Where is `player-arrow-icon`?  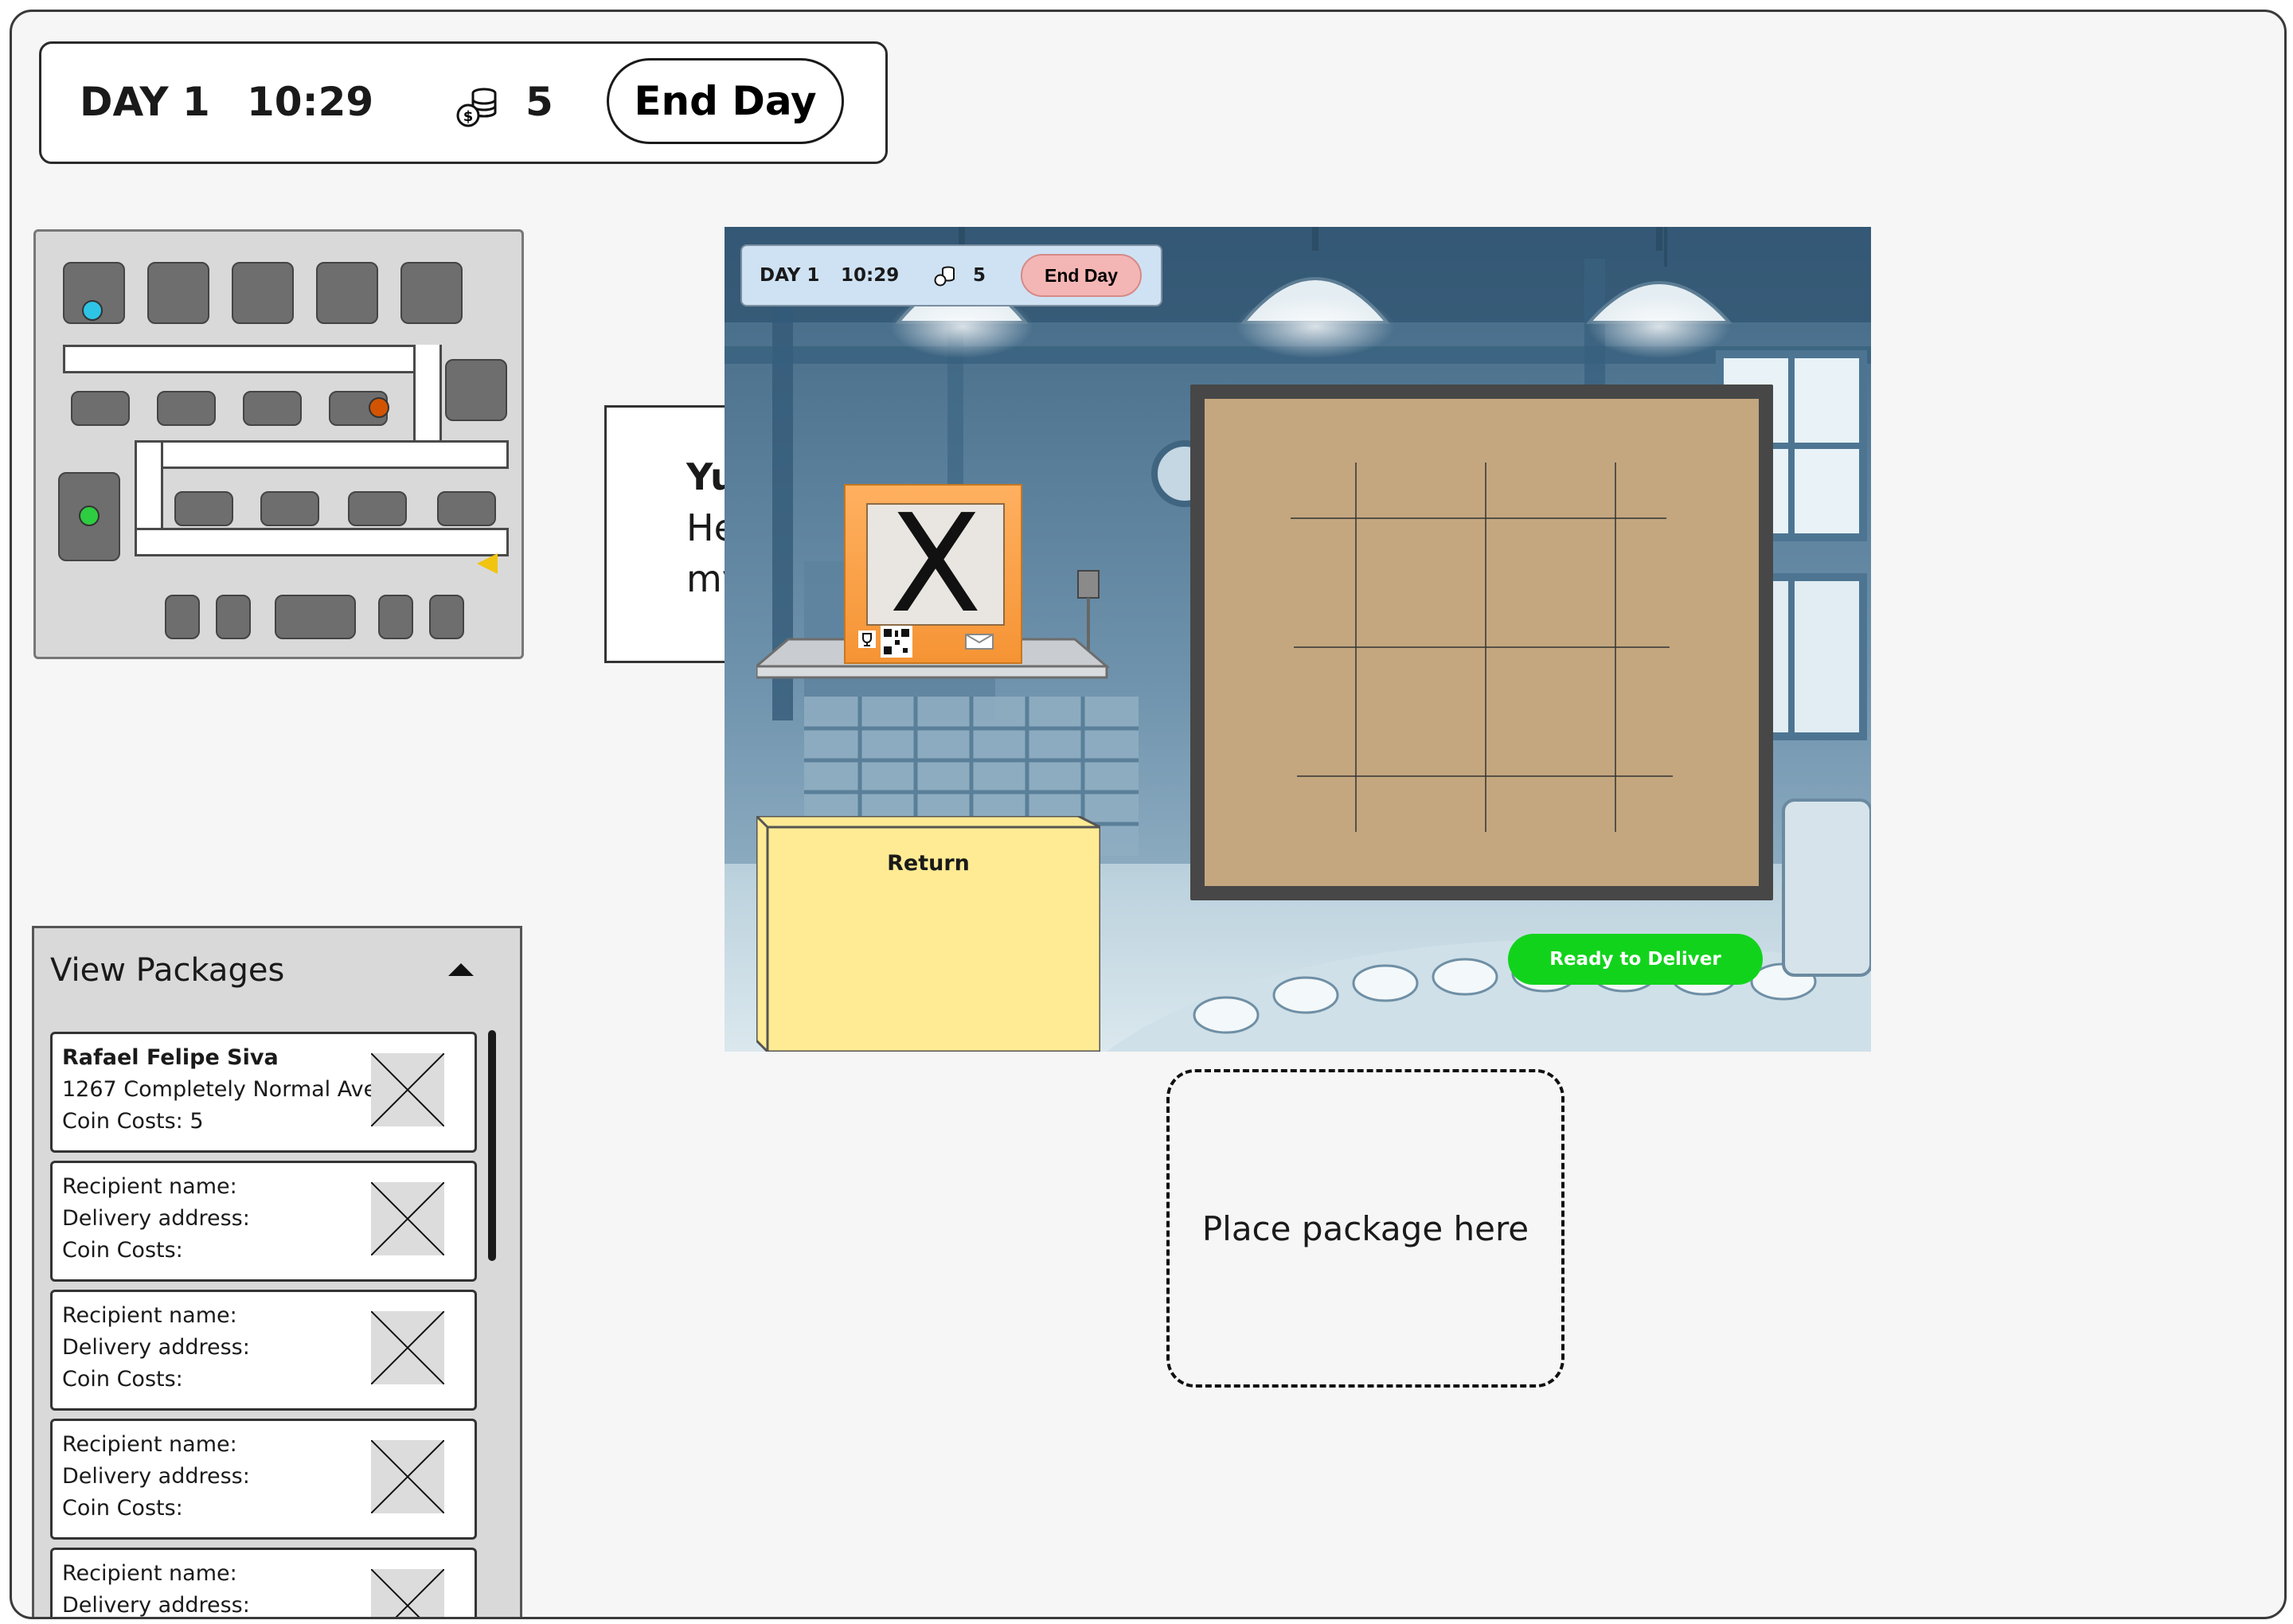
player-arrow-icon is located at coordinates (488, 563).